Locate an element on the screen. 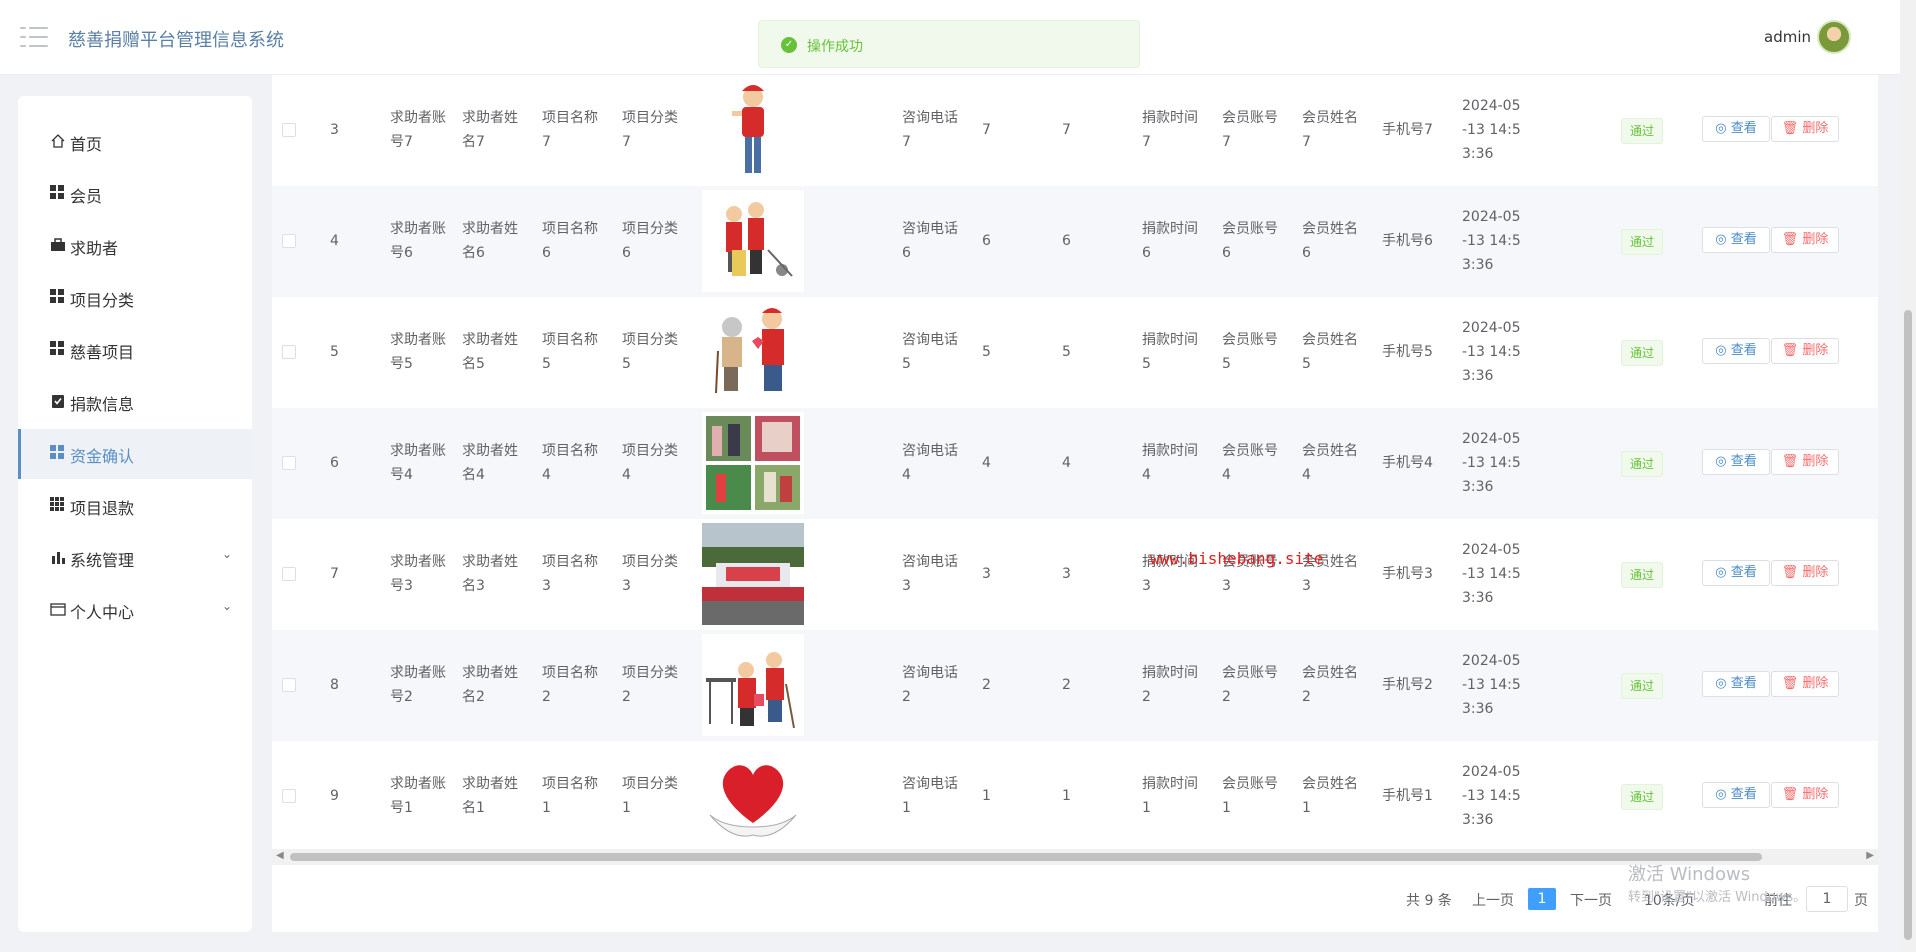 The height and width of the screenshot is (952, 1916). cell-line: 咨询电话 is located at coordinates (930, 784).